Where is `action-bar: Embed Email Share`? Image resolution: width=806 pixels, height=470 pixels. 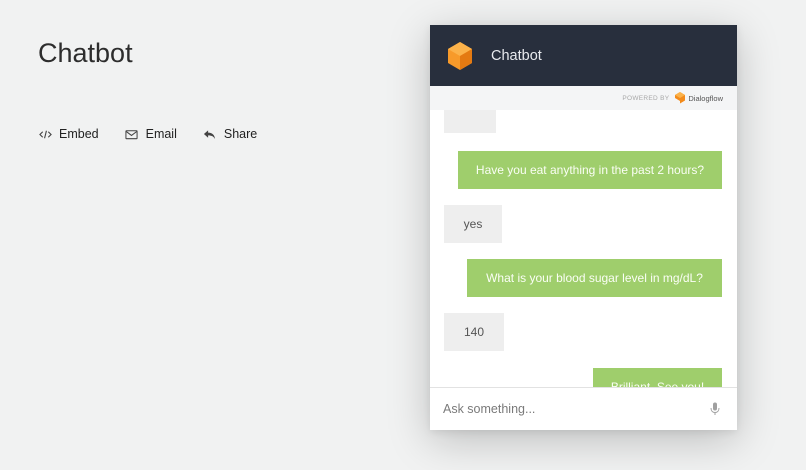
action-bar: Embed Email Share is located at coordinates (160, 134).